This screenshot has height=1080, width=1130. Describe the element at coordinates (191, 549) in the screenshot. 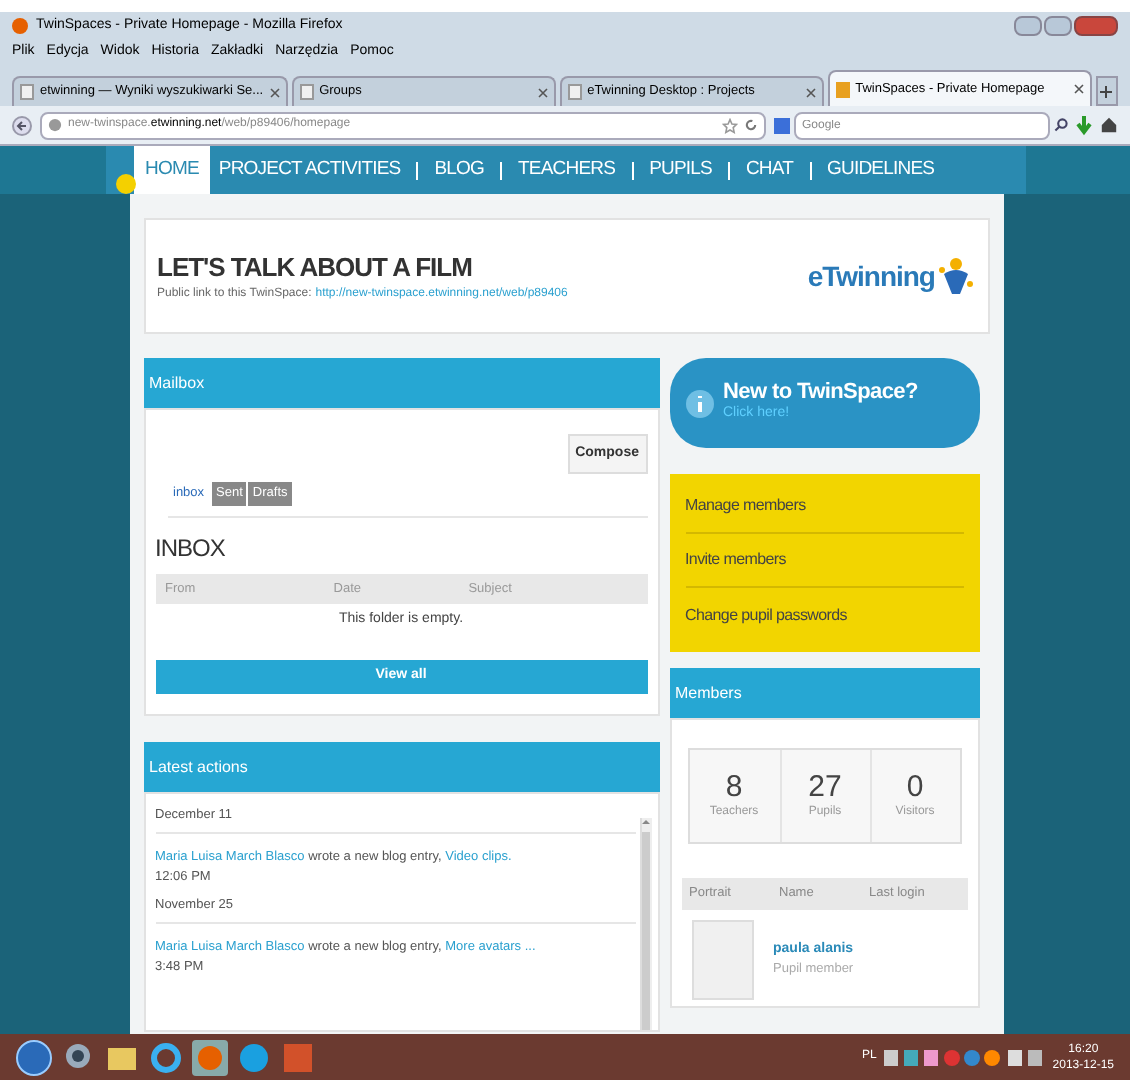

I see `inbox-heading: INBOX` at that location.